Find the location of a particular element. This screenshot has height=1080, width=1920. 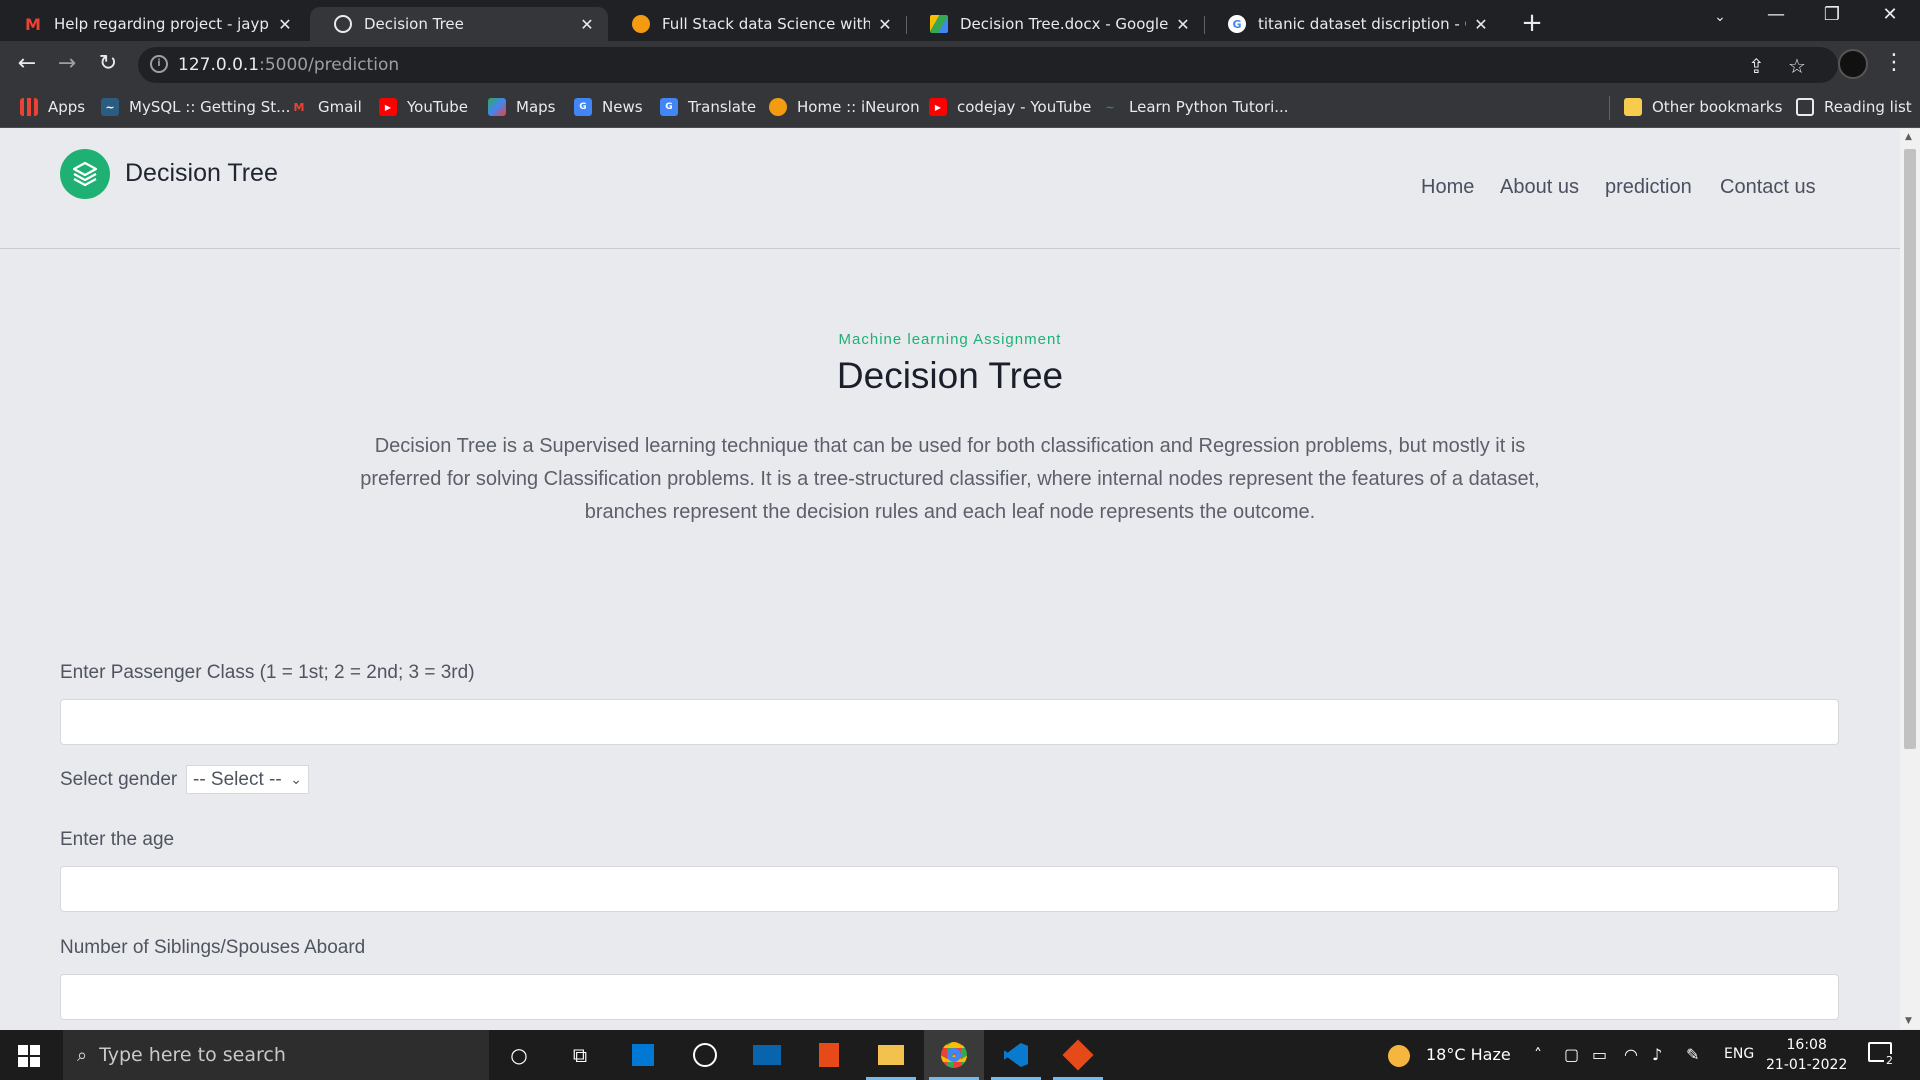

bookmark-other: Other bookmarks is located at coordinates (1703, 107).